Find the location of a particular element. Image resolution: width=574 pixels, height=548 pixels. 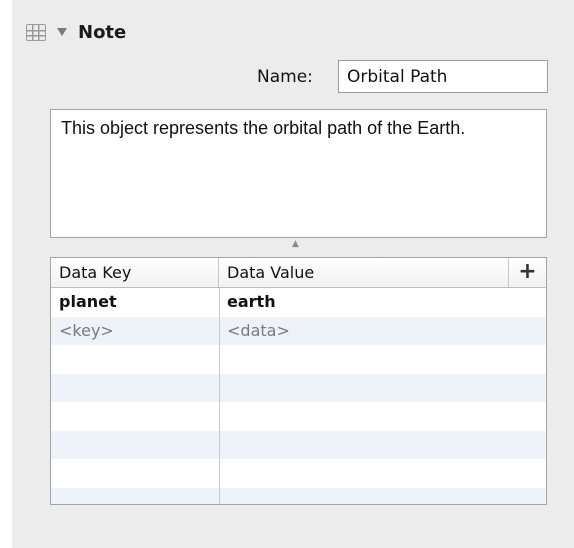

note-section-header: Note is located at coordinates (76, 32).